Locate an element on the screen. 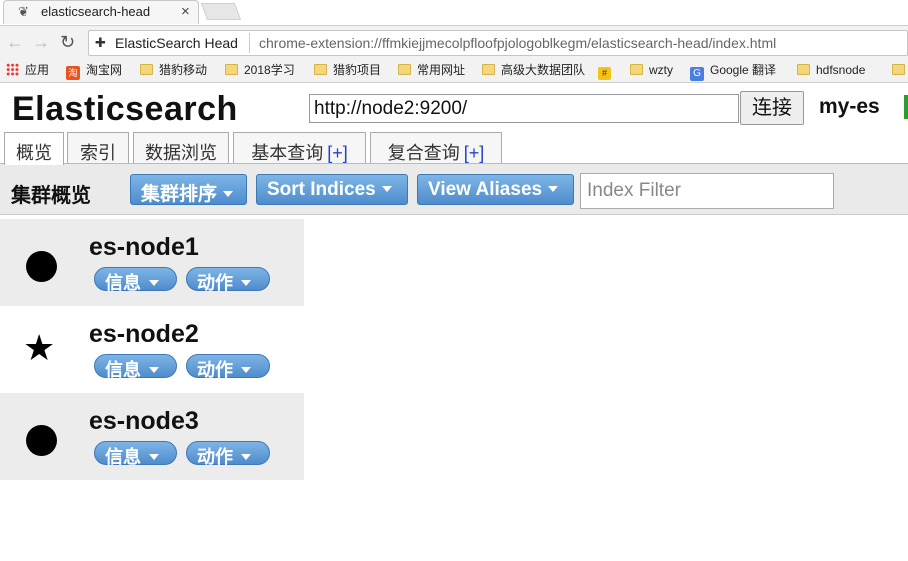 Image resolution: width=908 pixels, height=561 pixels. google-translate-icon: G is located at coordinates (697, 74).